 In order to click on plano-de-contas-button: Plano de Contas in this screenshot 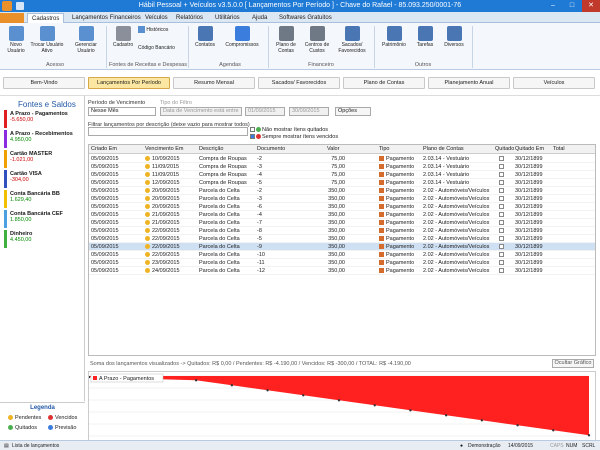, I will do `click(286, 40)`.